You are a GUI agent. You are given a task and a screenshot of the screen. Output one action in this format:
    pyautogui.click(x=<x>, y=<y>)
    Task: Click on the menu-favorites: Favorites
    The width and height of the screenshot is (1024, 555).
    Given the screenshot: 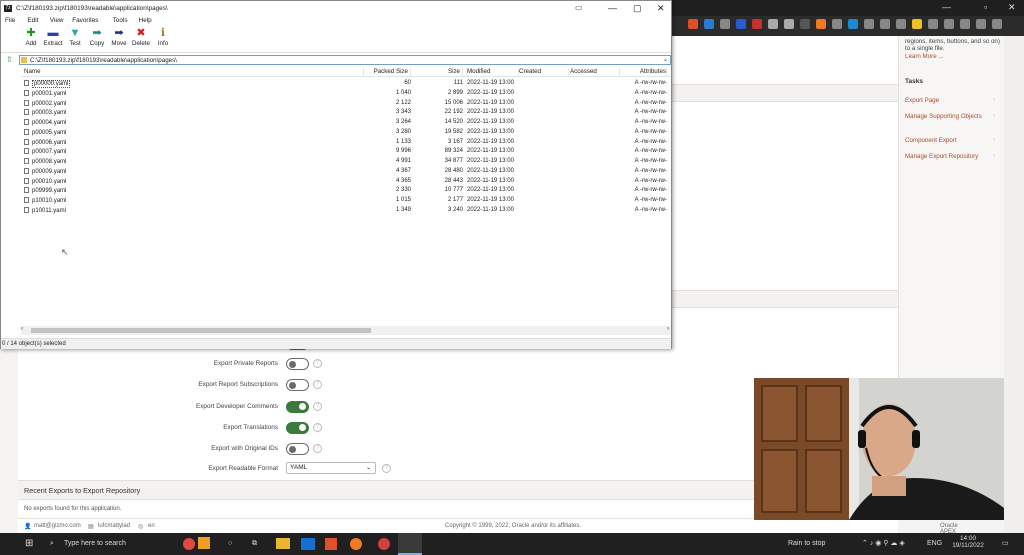 What is the action you would take?
    pyautogui.click(x=85, y=20)
    